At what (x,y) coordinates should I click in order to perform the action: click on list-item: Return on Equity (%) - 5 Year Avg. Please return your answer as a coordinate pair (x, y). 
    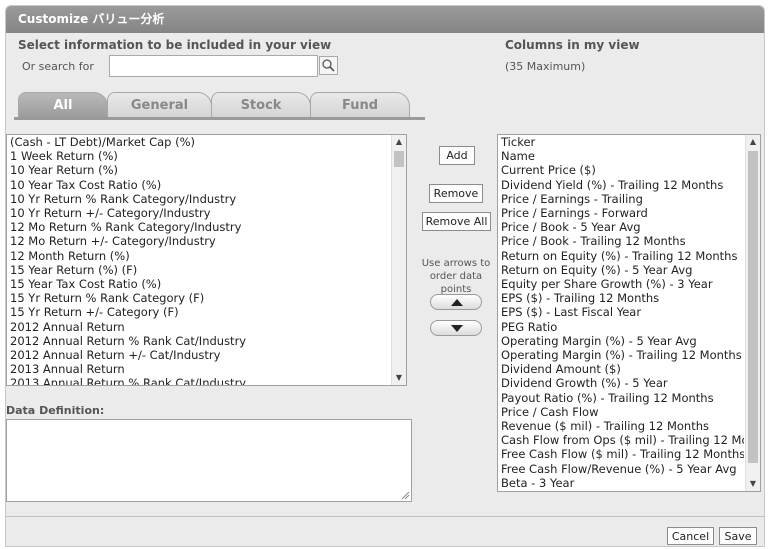
    Looking at the image, I should click on (622, 270).